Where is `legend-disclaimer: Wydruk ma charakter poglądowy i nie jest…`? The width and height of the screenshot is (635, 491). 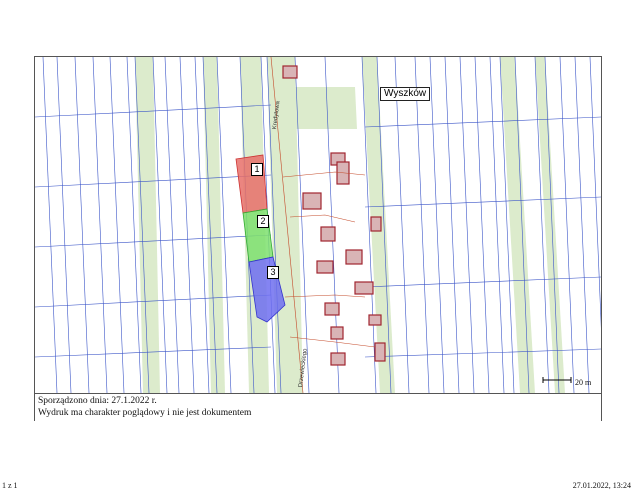
legend-disclaimer: Wydruk ma charakter poglądowy i nie jest… is located at coordinates (145, 413).